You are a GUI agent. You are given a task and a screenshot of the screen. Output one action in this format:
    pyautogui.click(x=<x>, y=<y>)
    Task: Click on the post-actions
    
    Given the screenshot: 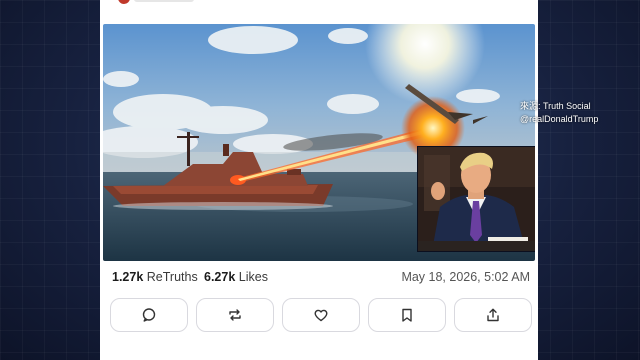 What is the action you would take?
    pyautogui.click(x=321, y=315)
    